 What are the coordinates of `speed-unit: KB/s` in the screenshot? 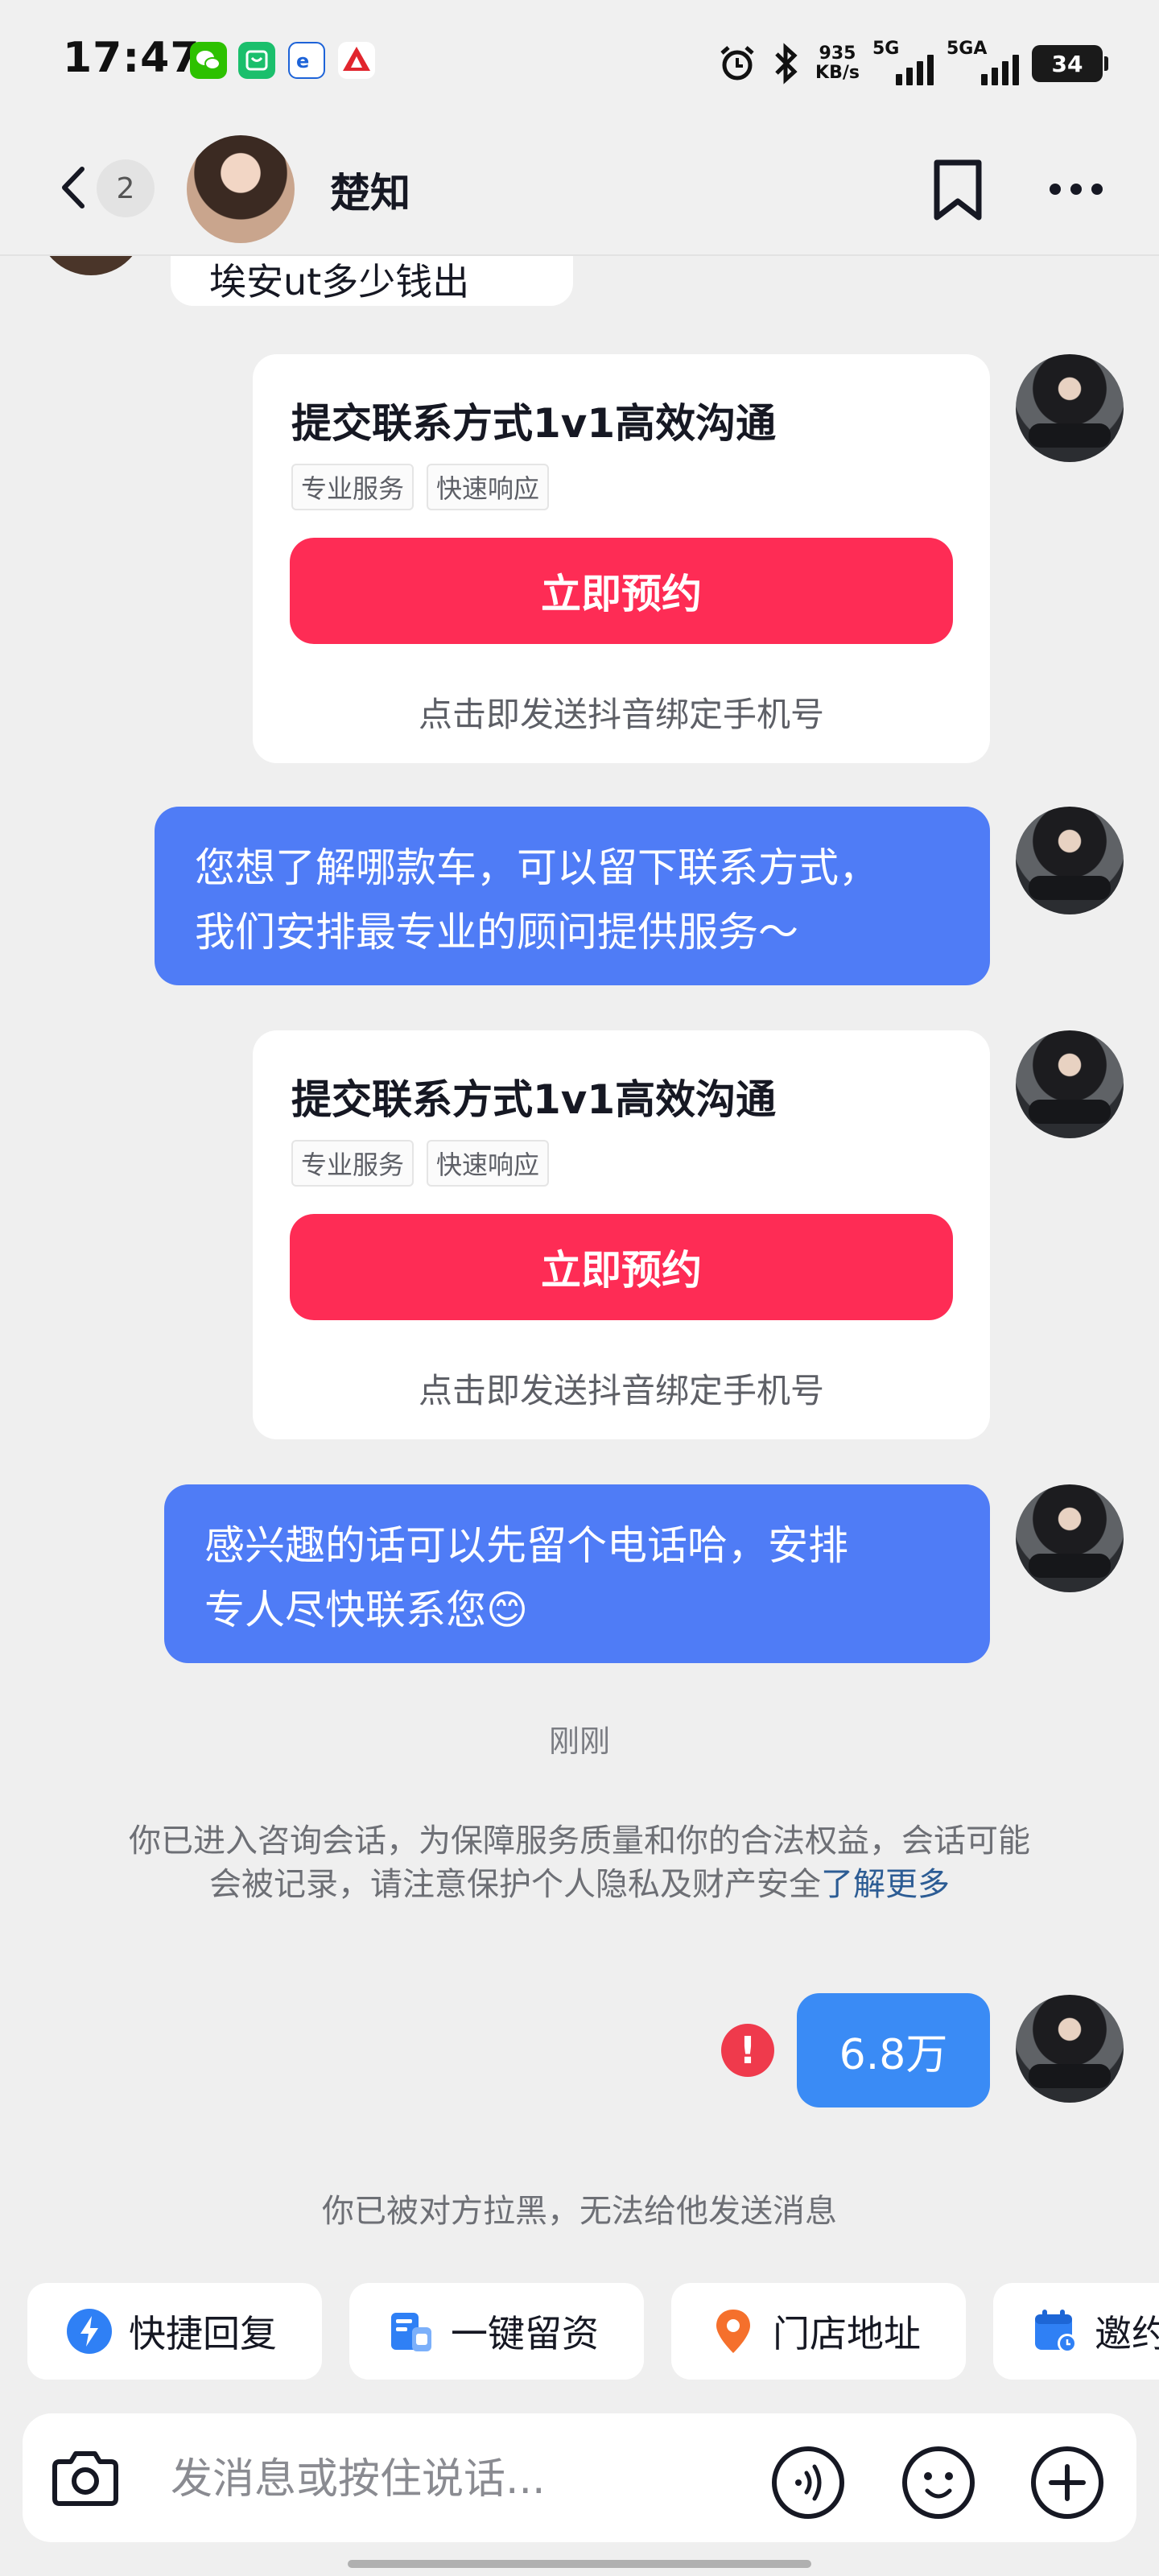 It's located at (838, 73).